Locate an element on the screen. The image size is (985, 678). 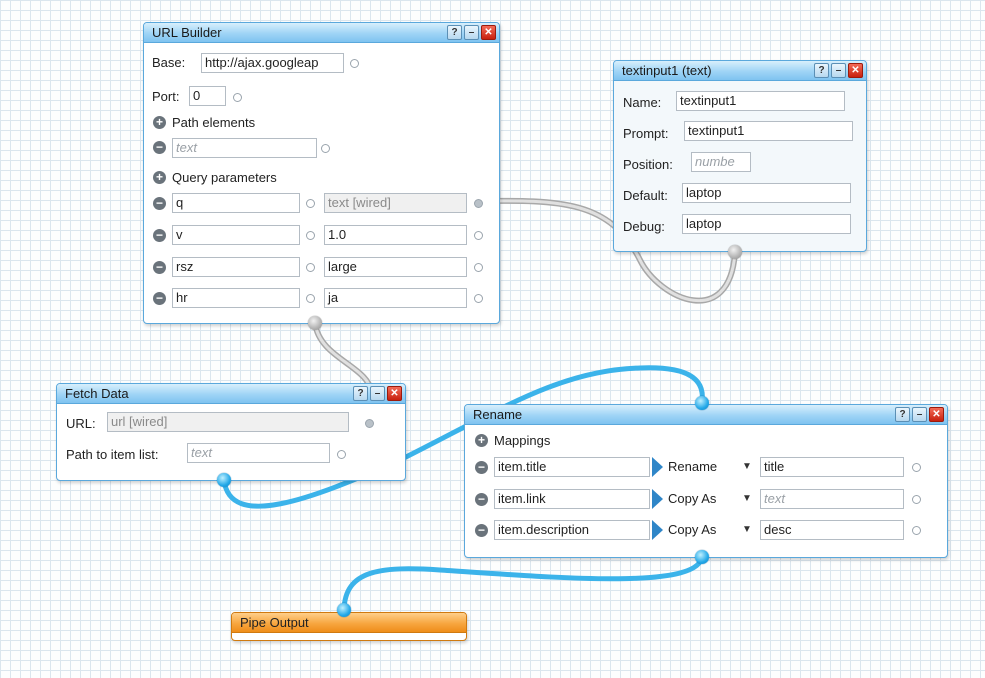
url-builder-output-node is located at coordinates (315, 323).